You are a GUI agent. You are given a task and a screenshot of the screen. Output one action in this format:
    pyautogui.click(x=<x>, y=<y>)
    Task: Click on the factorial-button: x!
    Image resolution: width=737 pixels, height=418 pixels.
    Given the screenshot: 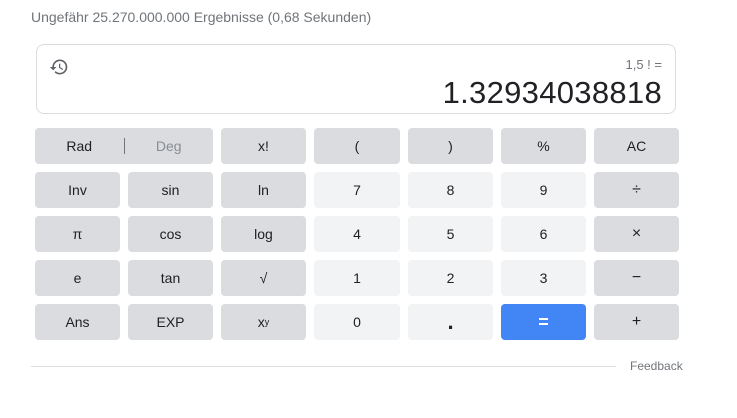 What is the action you would take?
    pyautogui.click(x=263, y=146)
    